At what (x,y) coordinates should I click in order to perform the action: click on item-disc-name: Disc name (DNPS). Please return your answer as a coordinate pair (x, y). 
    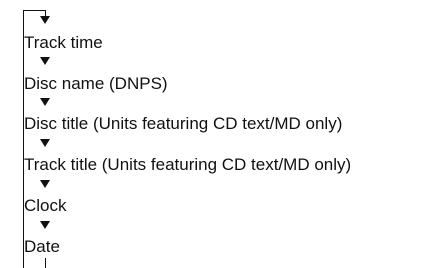
    Looking at the image, I should click on (96, 83).